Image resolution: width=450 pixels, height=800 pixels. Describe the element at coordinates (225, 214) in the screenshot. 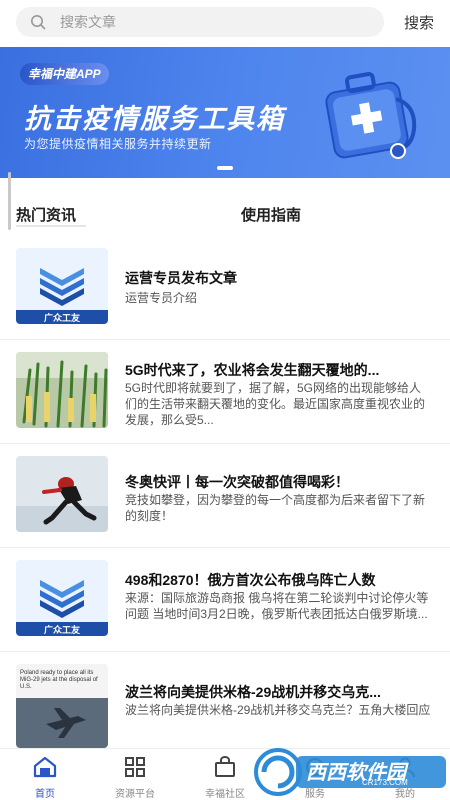

I see `content-tabs: 热门资讯 使用指南` at that location.